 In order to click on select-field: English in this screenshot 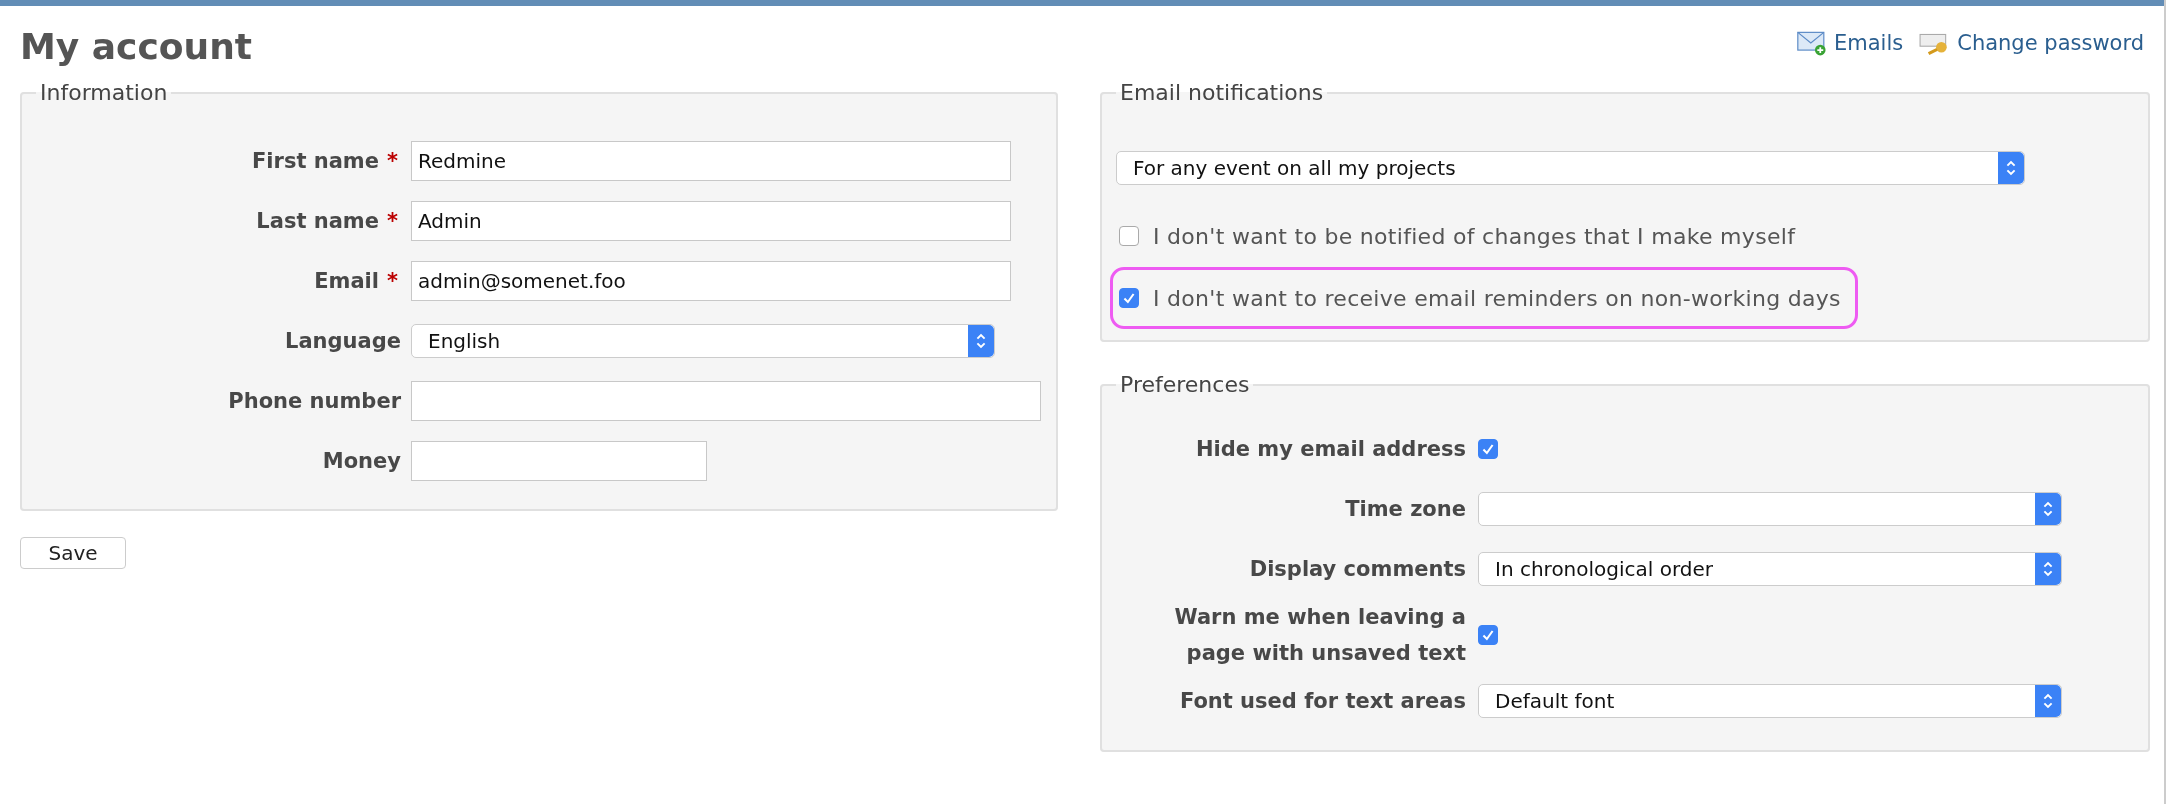, I will do `click(703, 341)`.